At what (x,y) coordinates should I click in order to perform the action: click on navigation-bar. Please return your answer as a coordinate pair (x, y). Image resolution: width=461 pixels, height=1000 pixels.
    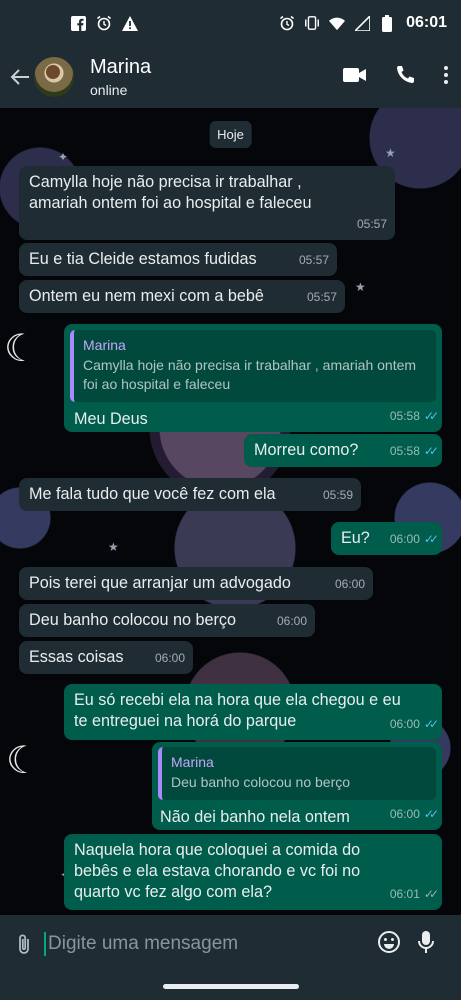
    Looking at the image, I should click on (230, 986).